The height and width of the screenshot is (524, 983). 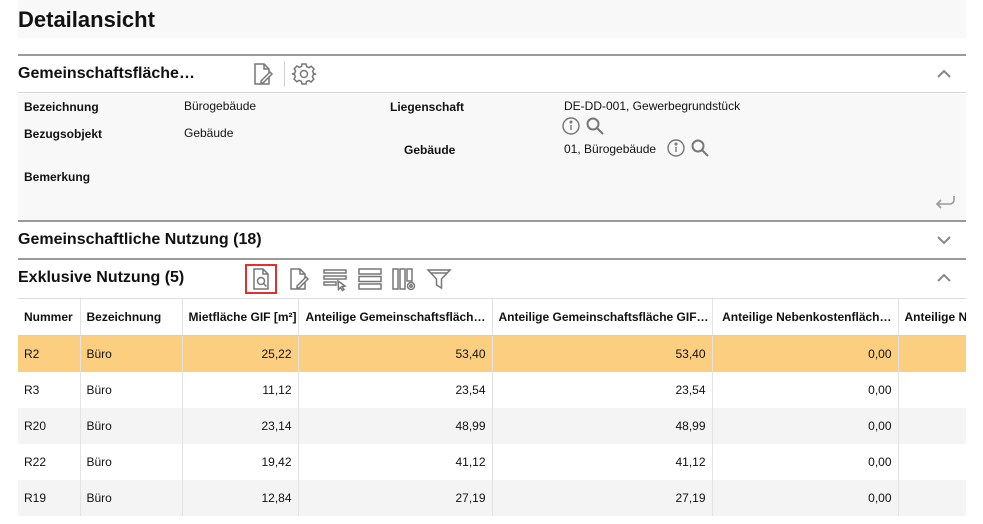 I want to click on cell-anteil-gem-gif: 53,40, so click(x=602, y=353).